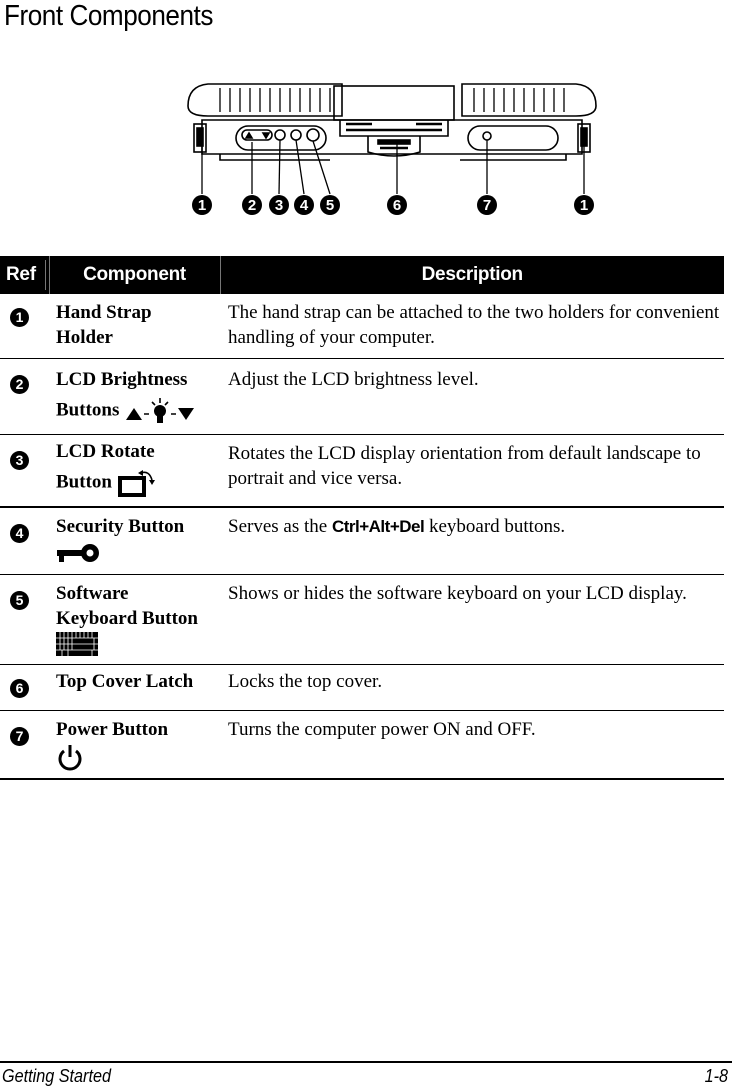 The image size is (732, 1089). Describe the element at coordinates (19, 689) in the screenshot. I see `ref-number: 6` at that location.